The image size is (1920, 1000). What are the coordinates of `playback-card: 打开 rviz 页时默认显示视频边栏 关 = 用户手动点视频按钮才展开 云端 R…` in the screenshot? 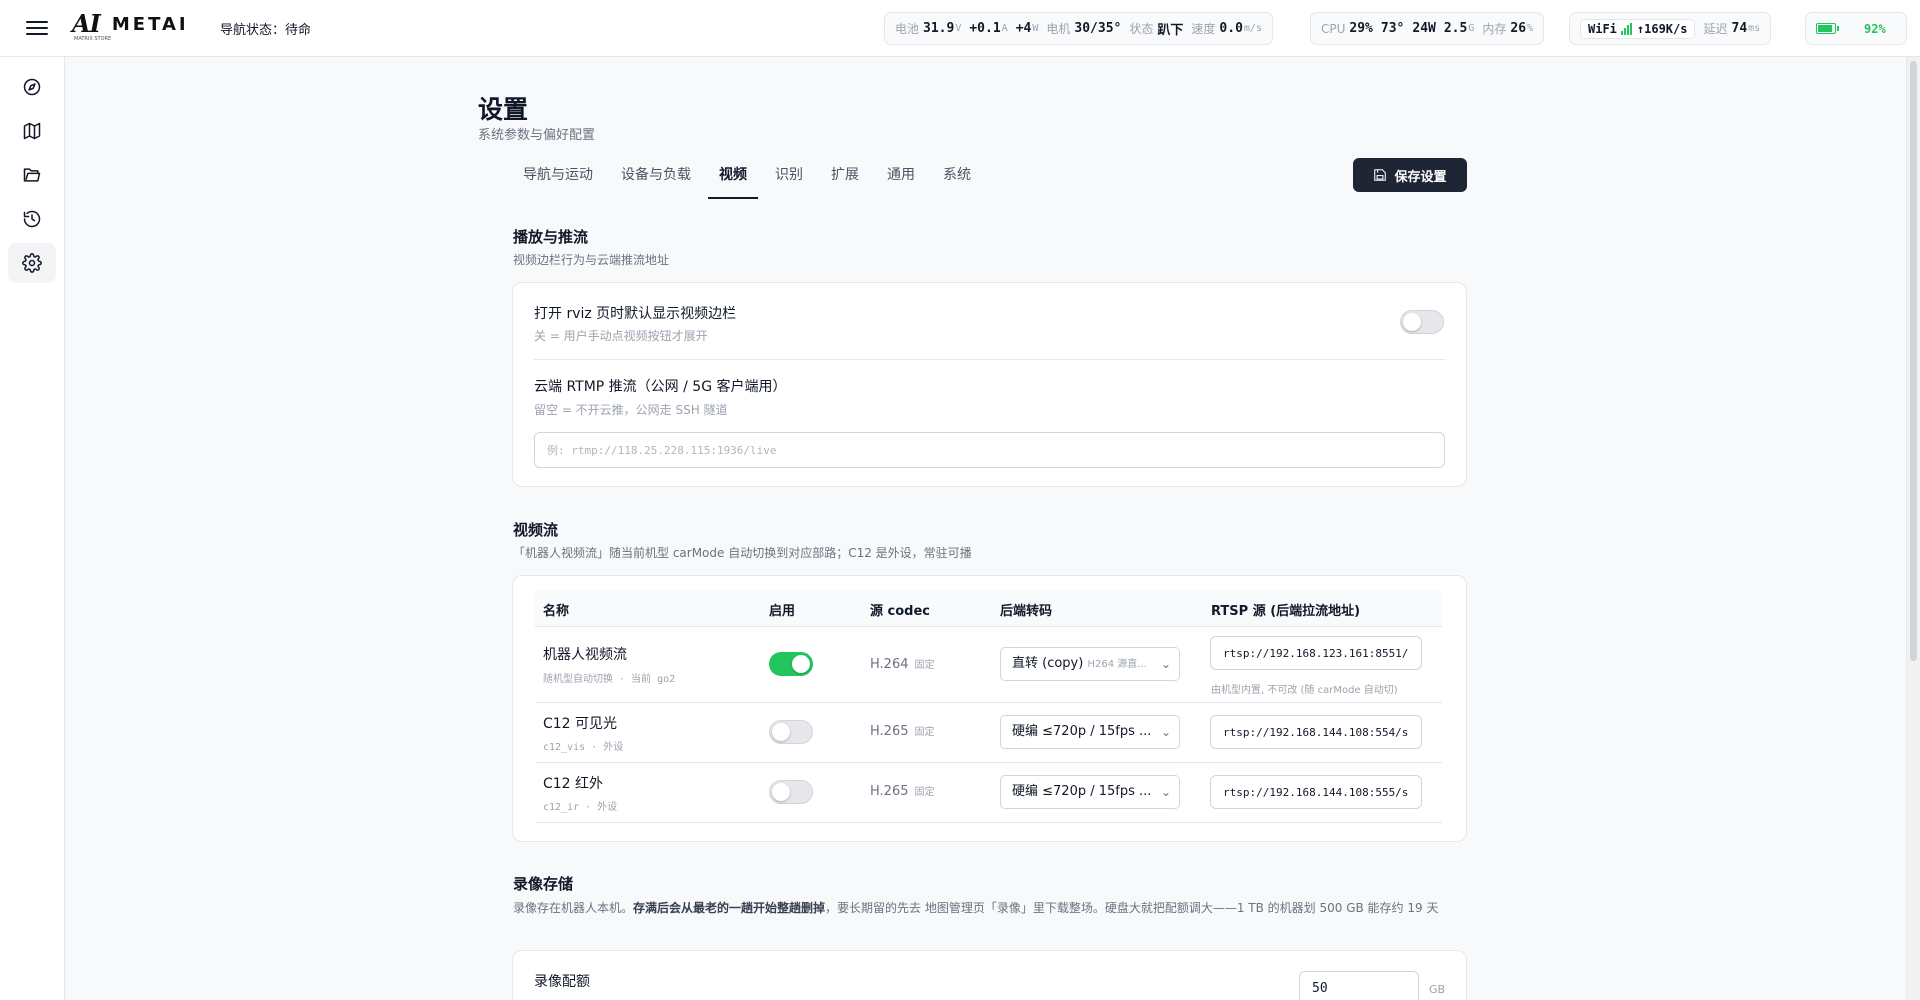 It's located at (989, 384).